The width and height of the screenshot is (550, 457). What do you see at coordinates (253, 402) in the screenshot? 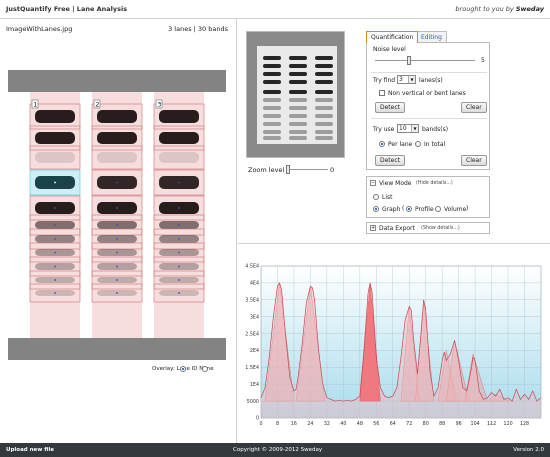
I see `y-tick-label: 5000` at bounding box center [253, 402].